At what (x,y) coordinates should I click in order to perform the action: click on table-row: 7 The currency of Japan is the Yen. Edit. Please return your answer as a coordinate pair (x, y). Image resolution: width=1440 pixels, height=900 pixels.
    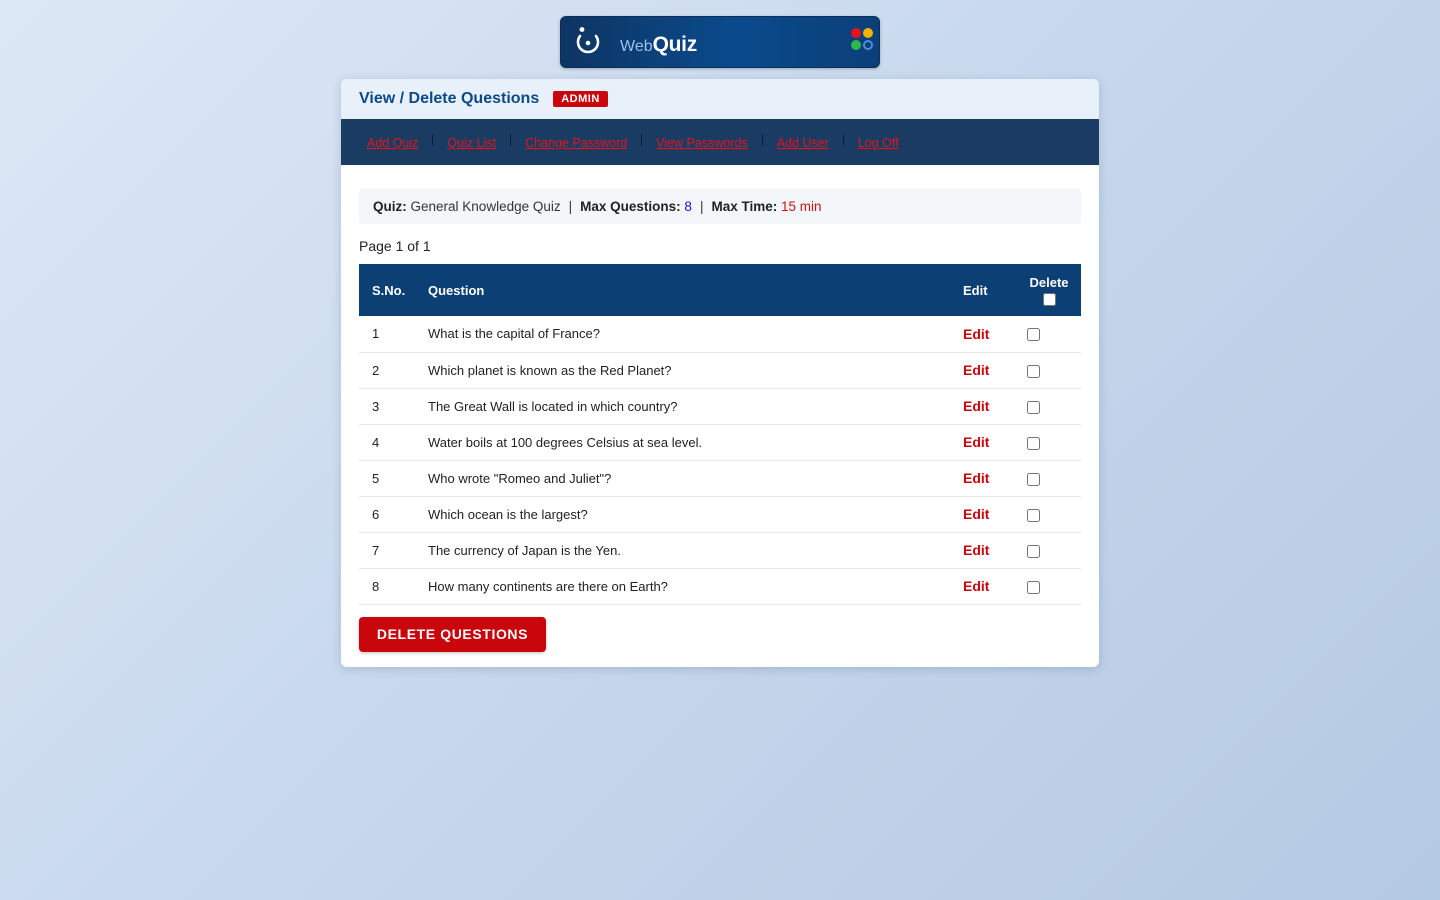
    Looking at the image, I should click on (720, 550).